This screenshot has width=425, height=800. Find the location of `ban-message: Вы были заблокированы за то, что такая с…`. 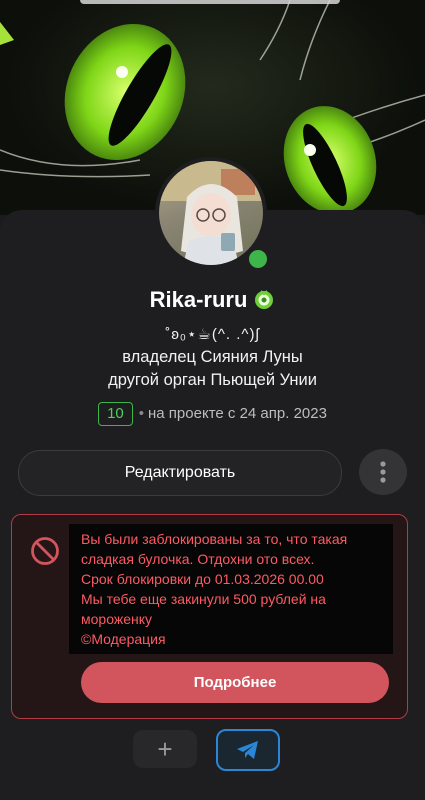

ban-message: Вы были заблокированы за то, что такая с… is located at coordinates (231, 589).